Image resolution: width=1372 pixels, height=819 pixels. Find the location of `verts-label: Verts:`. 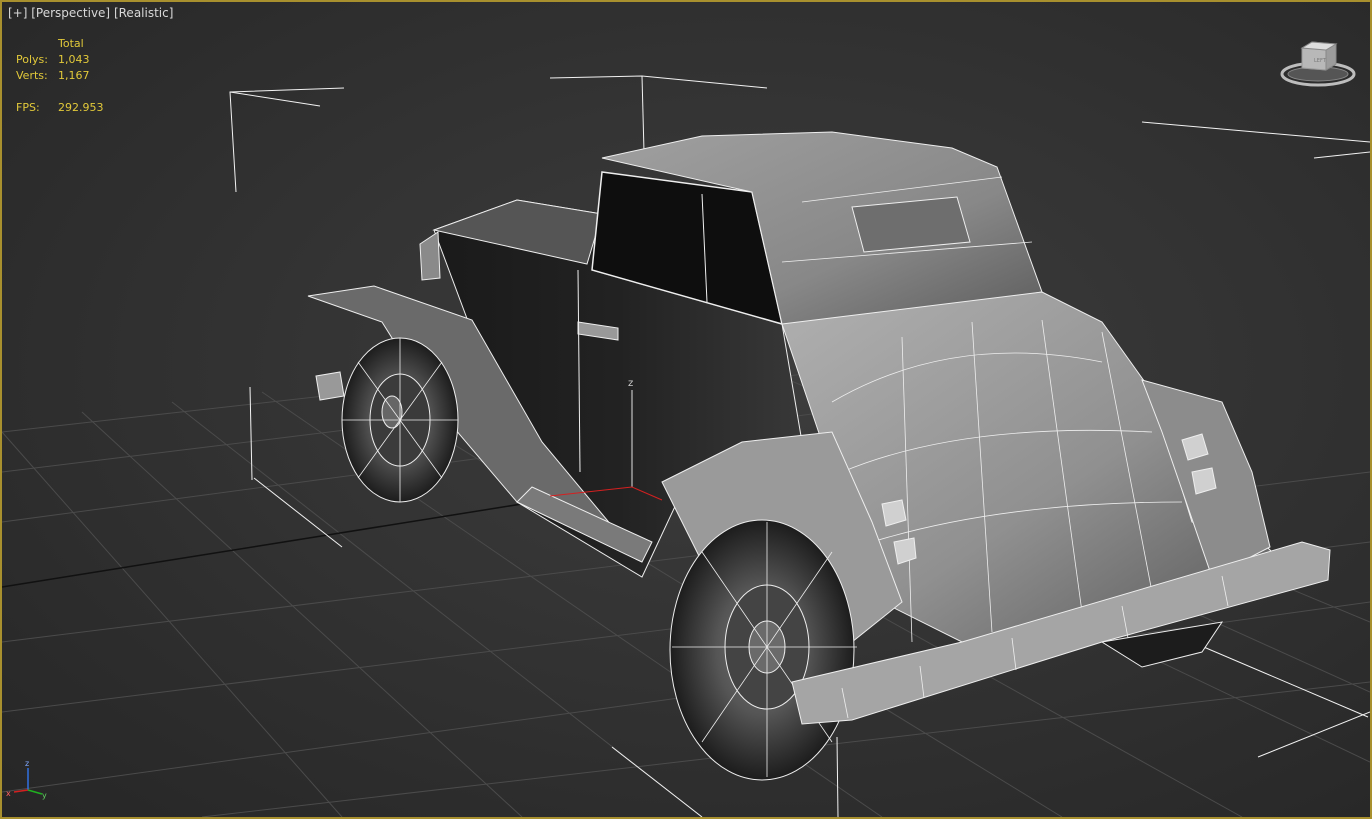

verts-label: Verts: is located at coordinates (32, 75).